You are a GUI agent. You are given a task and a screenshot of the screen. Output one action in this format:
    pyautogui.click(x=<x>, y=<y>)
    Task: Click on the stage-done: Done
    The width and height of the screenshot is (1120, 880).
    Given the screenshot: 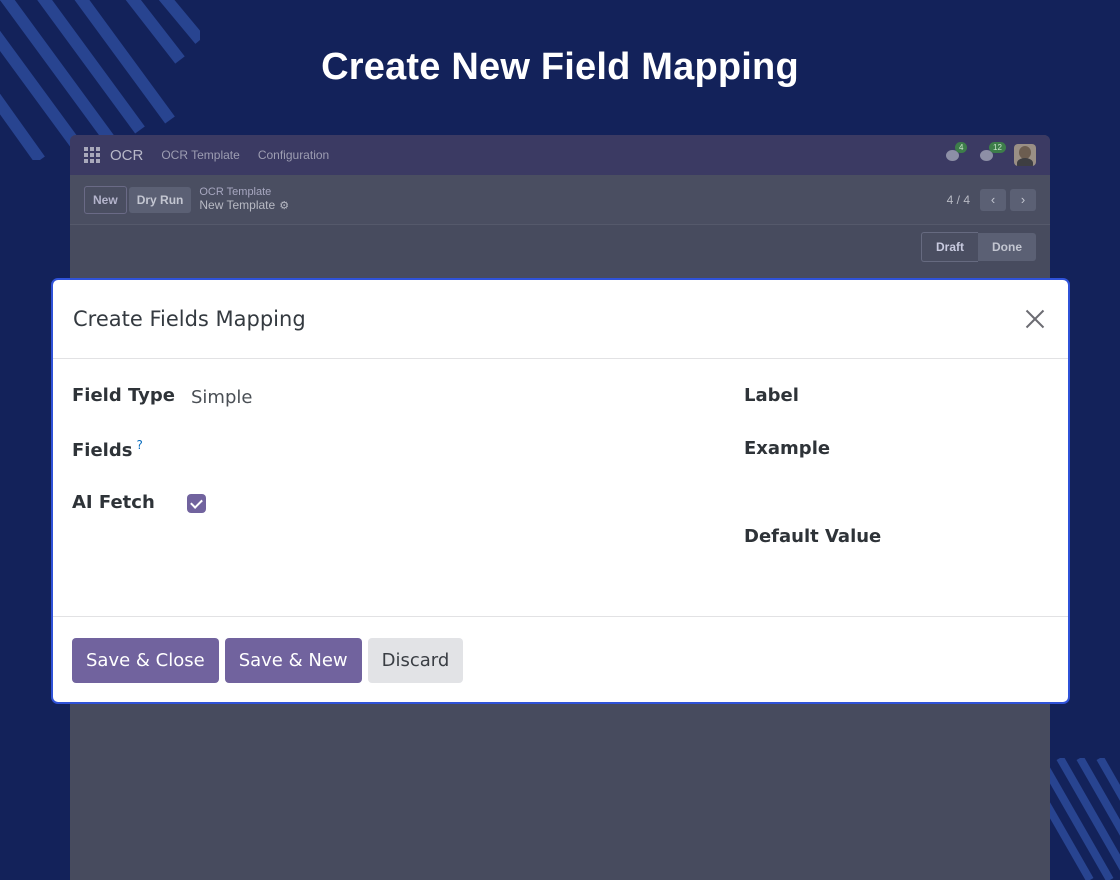 What is the action you would take?
    pyautogui.click(x=1007, y=247)
    